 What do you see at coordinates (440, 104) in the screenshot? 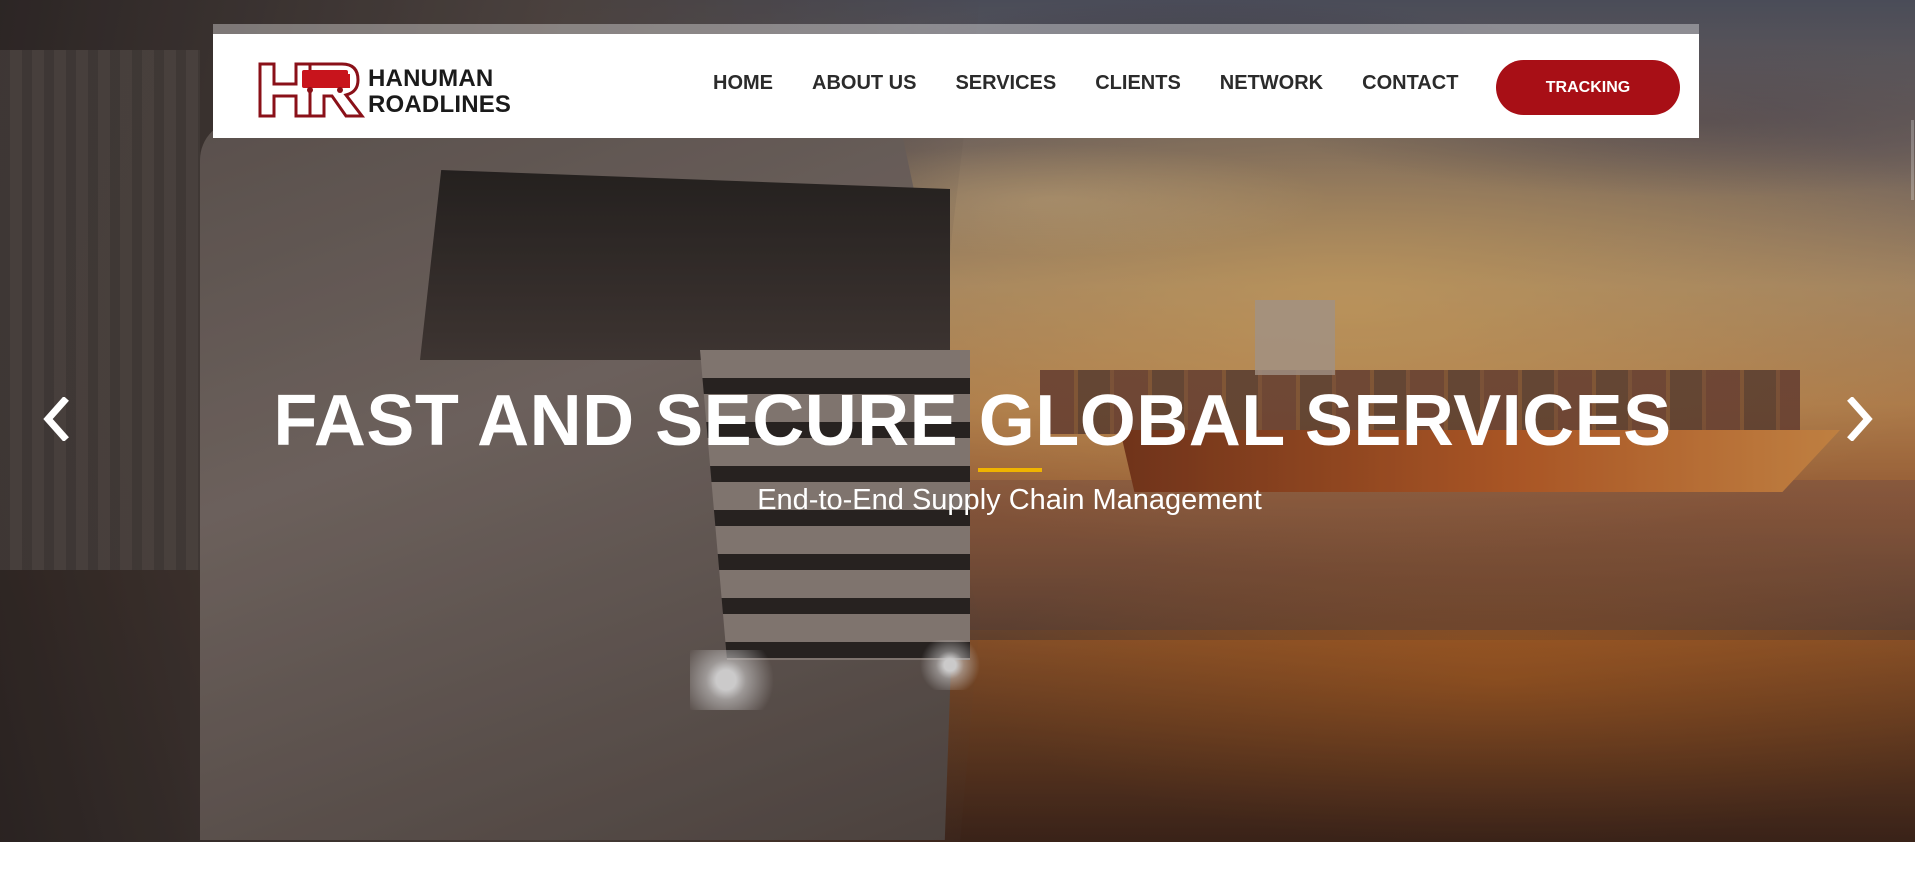
I see `logo-line-2: ROADLINES` at bounding box center [440, 104].